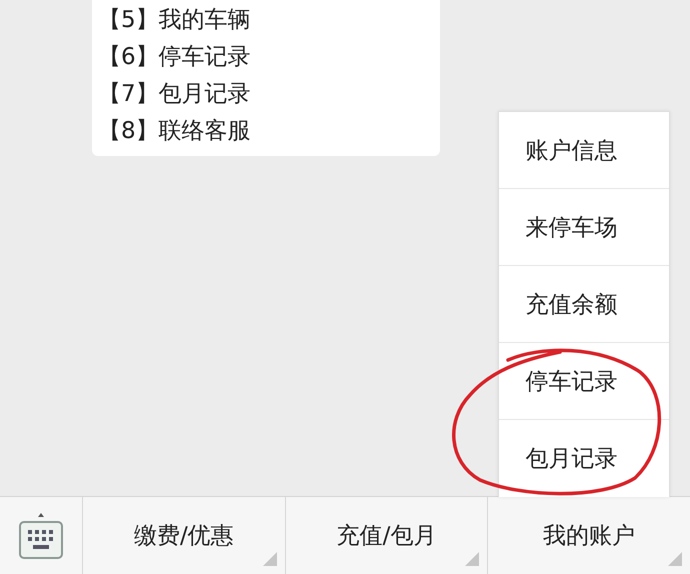 This screenshot has width=690, height=574. I want to click on submenu-item: 账户信息, so click(584, 150).